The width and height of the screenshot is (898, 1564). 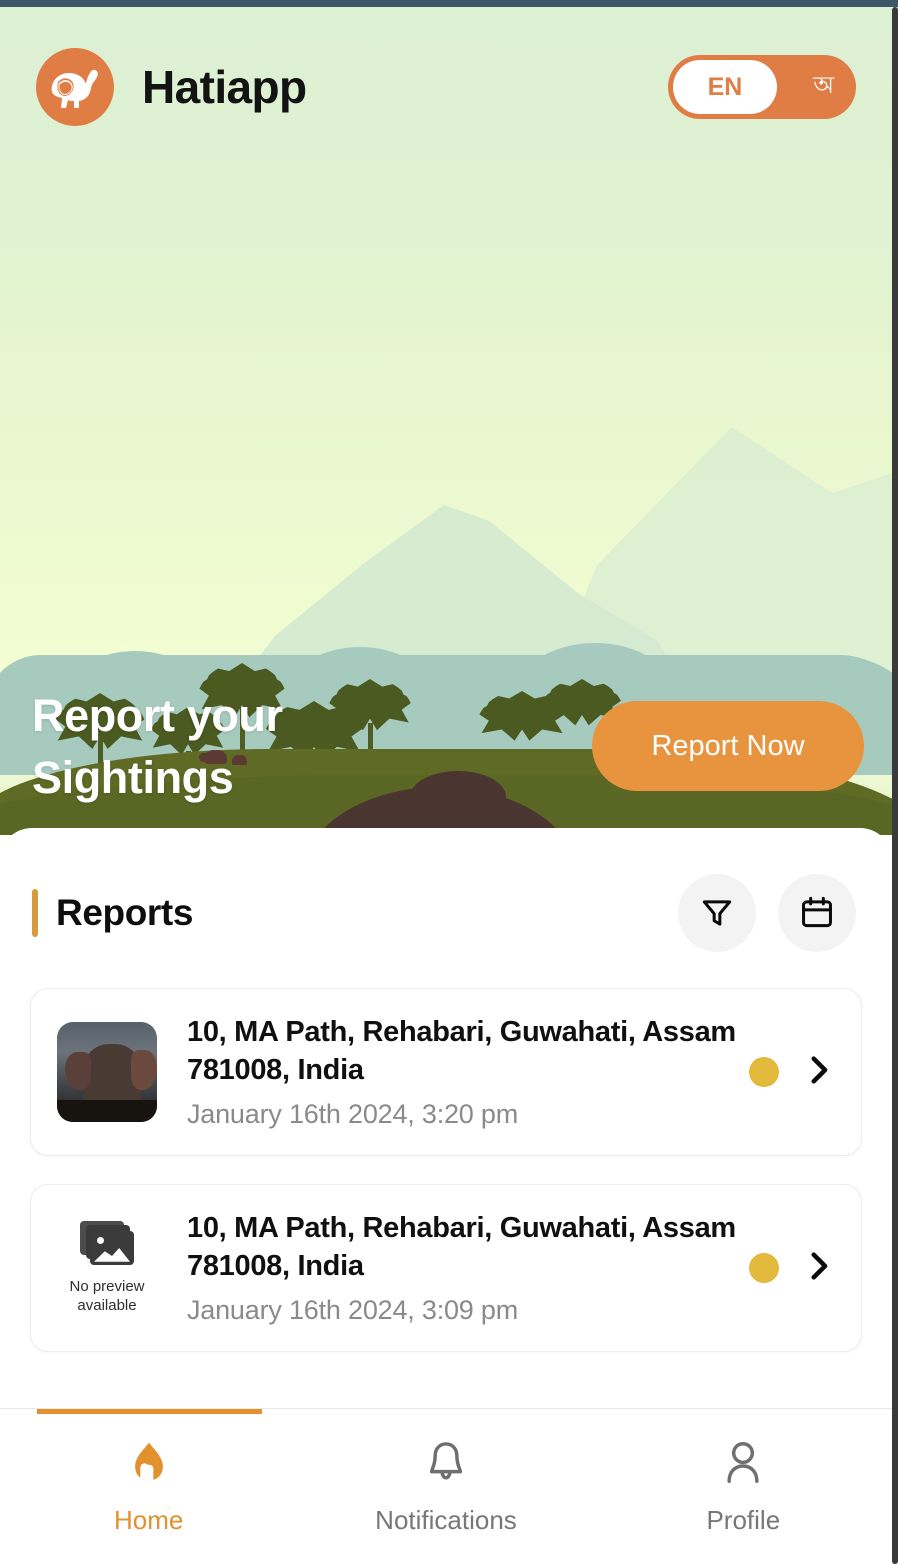 What do you see at coordinates (224, 87) in the screenshot?
I see `app-title: Hatiapp` at bounding box center [224, 87].